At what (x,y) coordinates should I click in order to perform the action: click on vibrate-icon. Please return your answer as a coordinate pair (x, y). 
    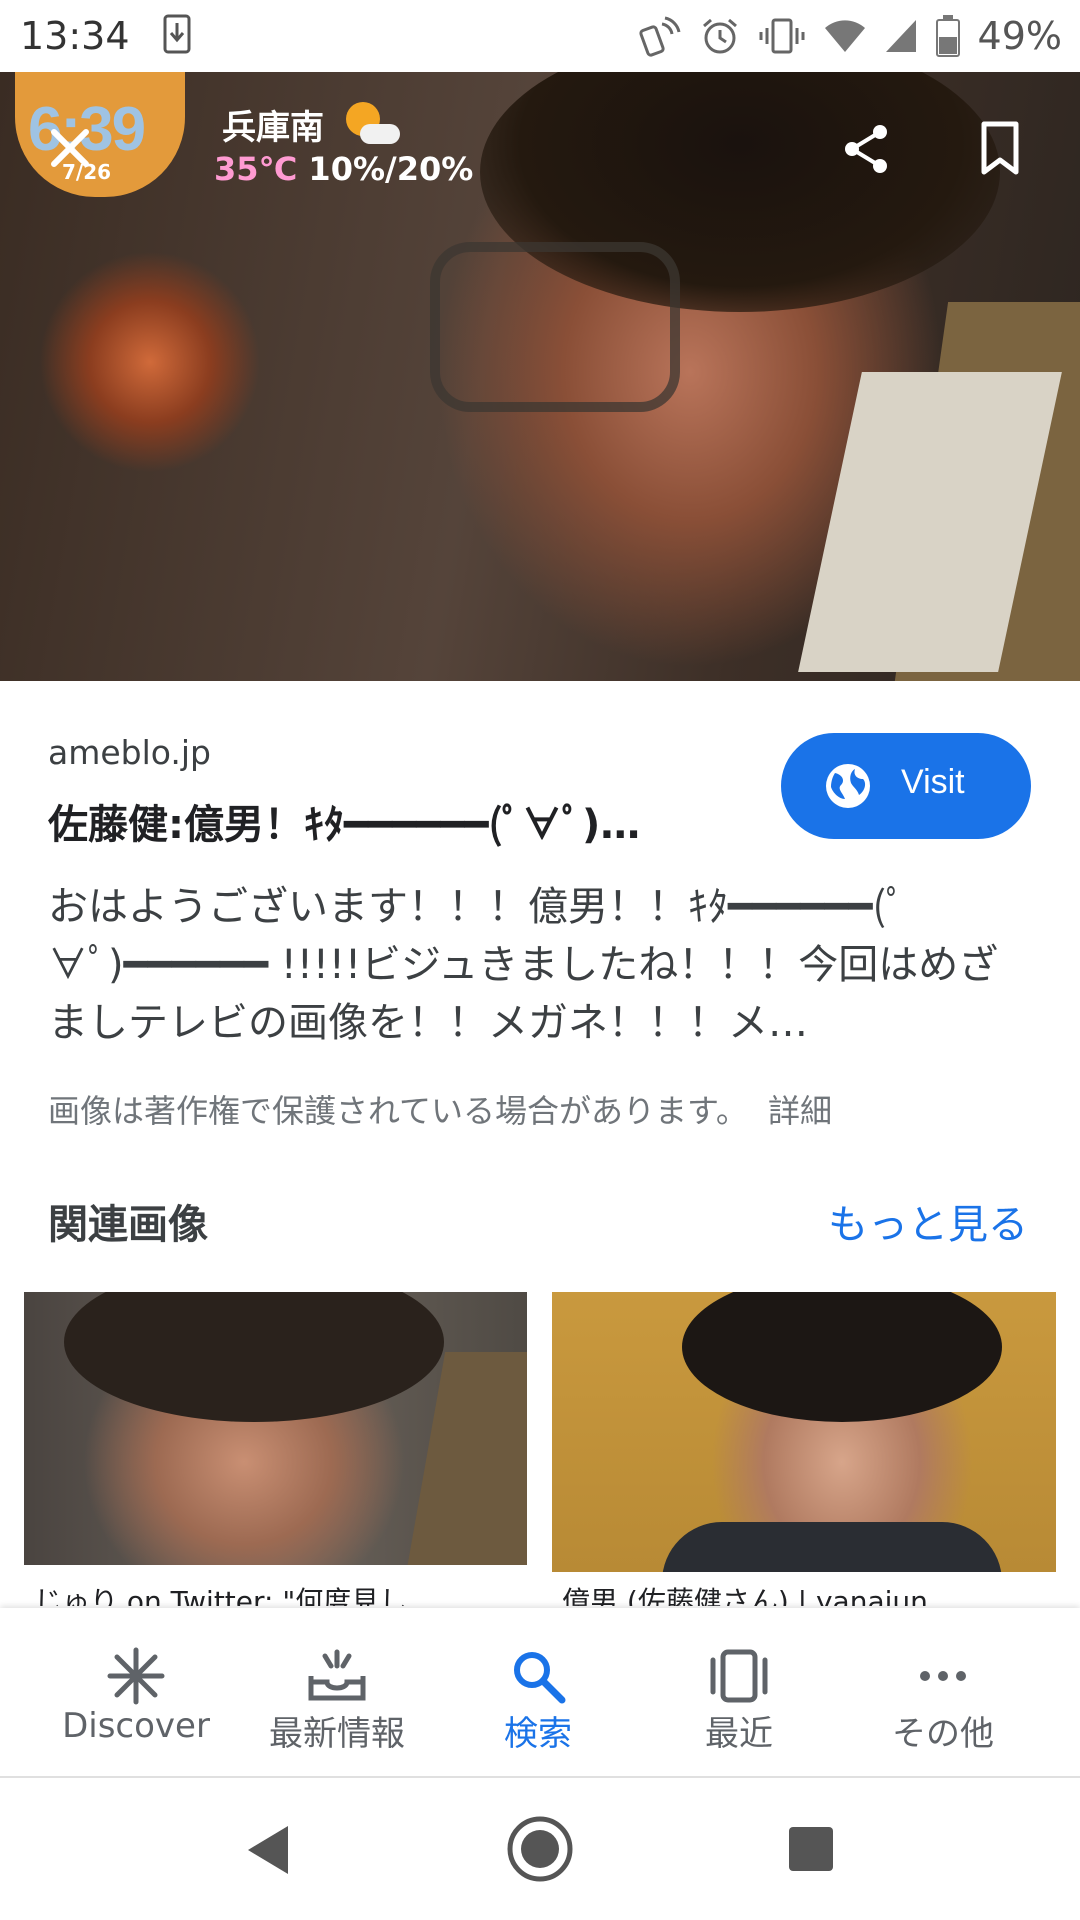
    Looking at the image, I should click on (782, 36).